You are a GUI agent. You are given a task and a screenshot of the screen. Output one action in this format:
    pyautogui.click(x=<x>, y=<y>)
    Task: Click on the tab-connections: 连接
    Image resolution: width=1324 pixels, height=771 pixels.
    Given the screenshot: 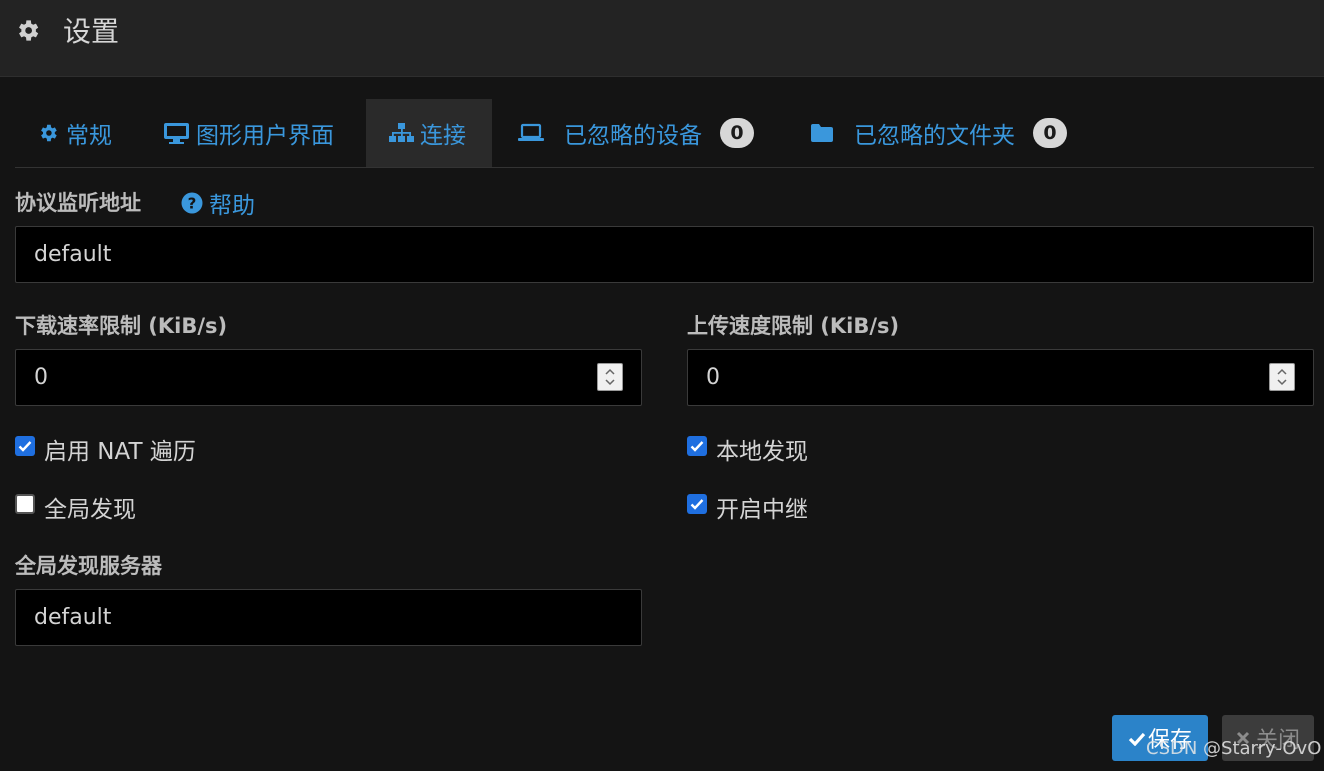 What is the action you would take?
    pyautogui.click(x=429, y=133)
    